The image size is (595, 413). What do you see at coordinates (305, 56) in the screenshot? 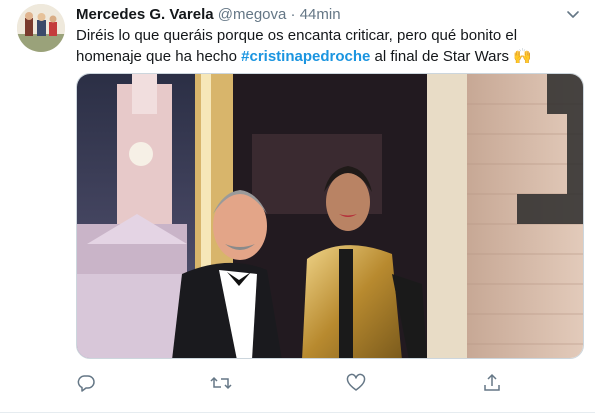
I see `hashtag-link: #cristinapedroche` at bounding box center [305, 56].